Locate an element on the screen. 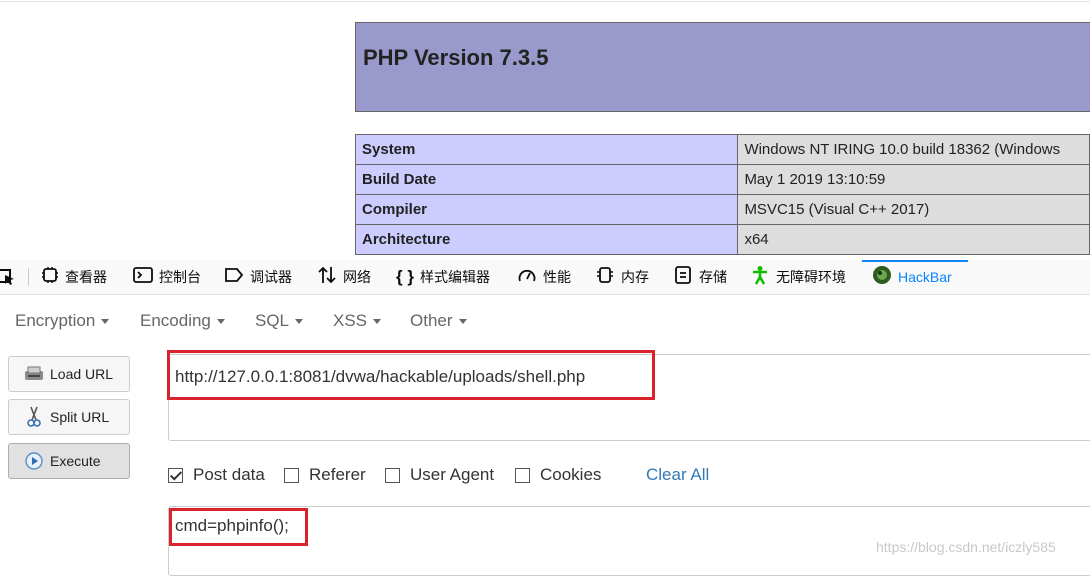 The image size is (1090, 576). clear-all-link: Clear All is located at coordinates (677, 475).